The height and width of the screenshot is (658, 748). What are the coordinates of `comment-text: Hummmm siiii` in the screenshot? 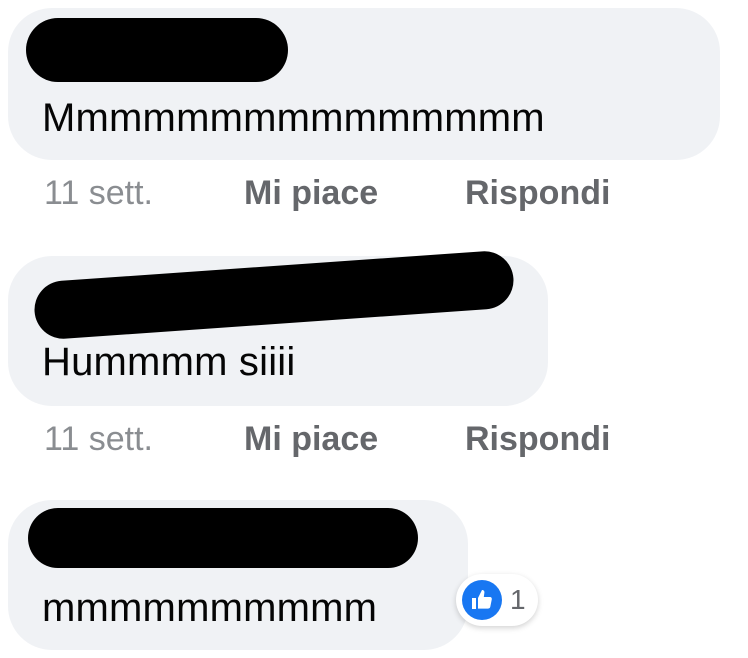 It's located at (169, 362).